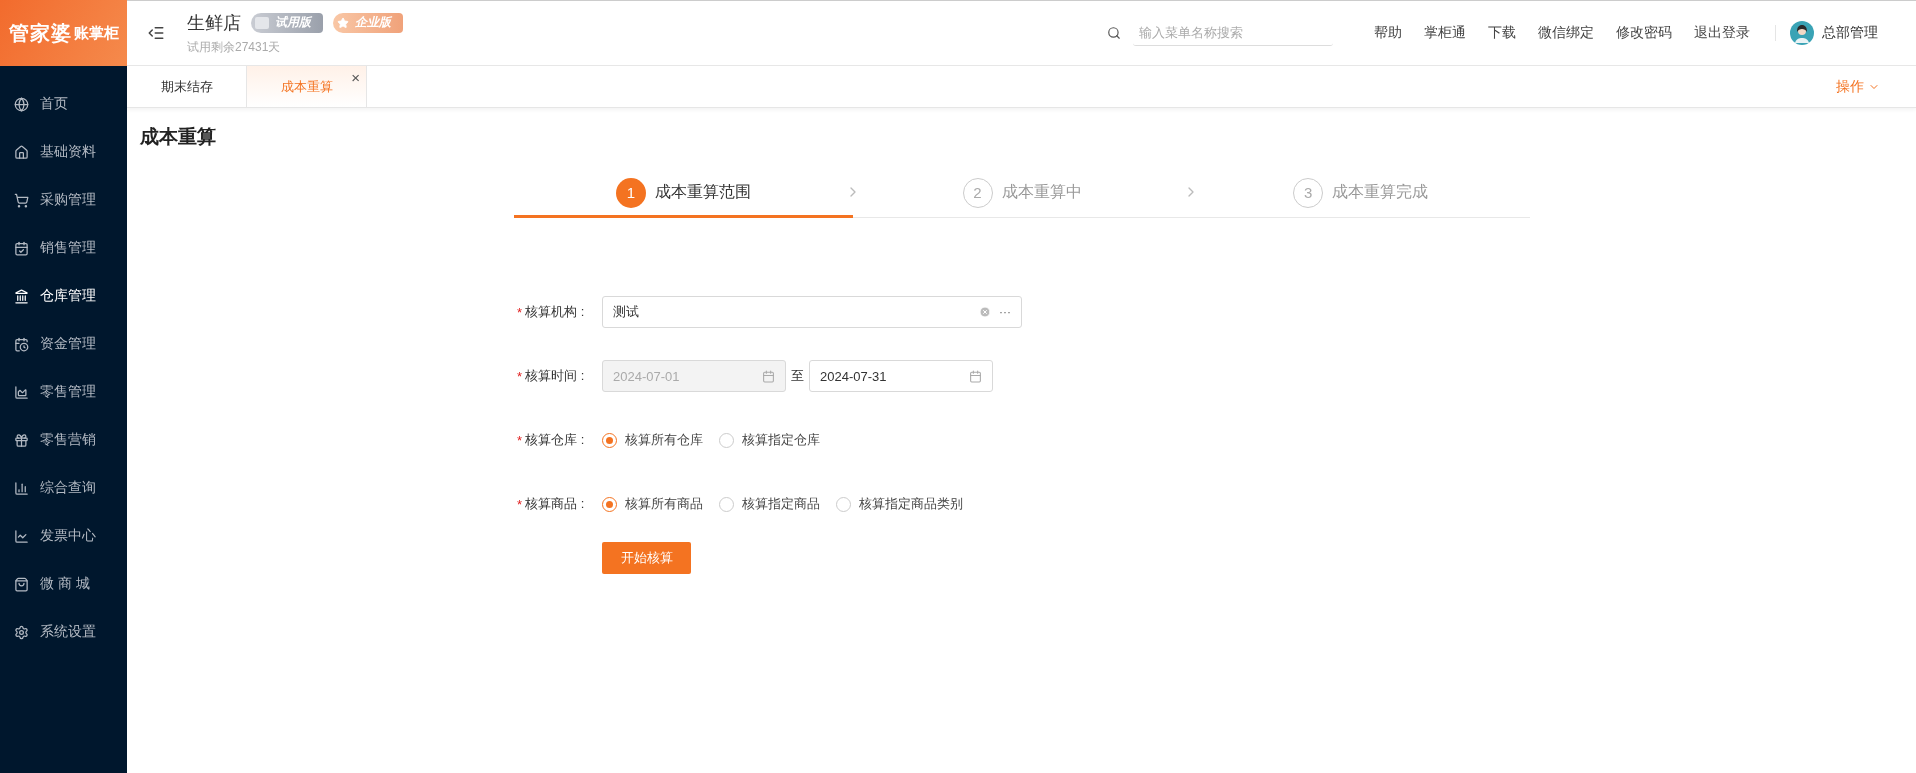  I want to click on sidebar-item: 采购管理, so click(63, 200).